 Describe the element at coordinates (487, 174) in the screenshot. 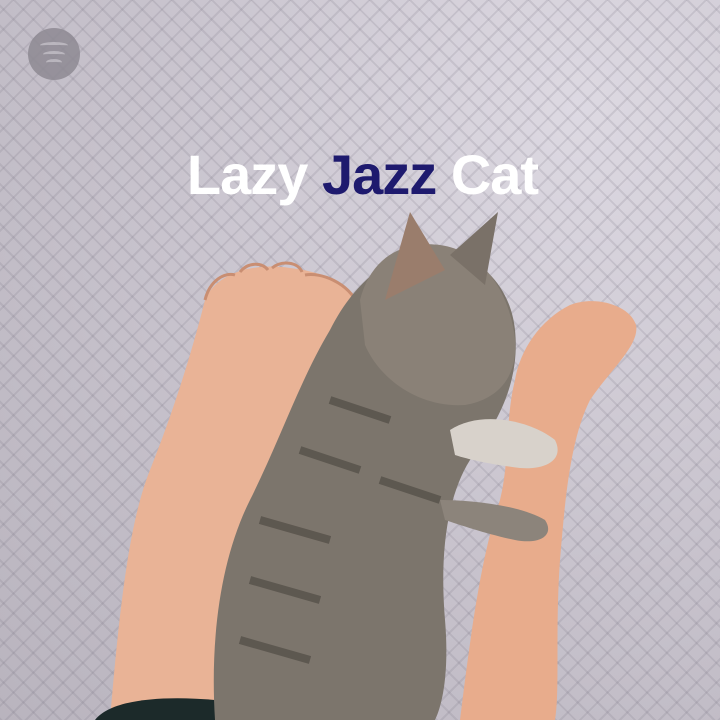

I see `title-word-cat: Cat` at that location.